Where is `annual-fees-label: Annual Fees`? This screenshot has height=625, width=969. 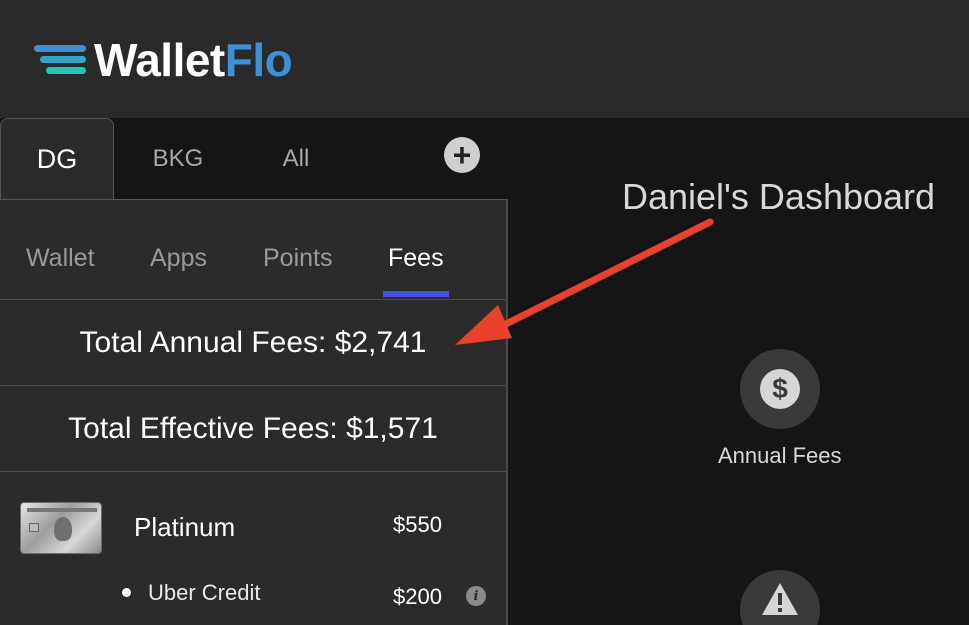
annual-fees-label: Annual Fees is located at coordinates (780, 455).